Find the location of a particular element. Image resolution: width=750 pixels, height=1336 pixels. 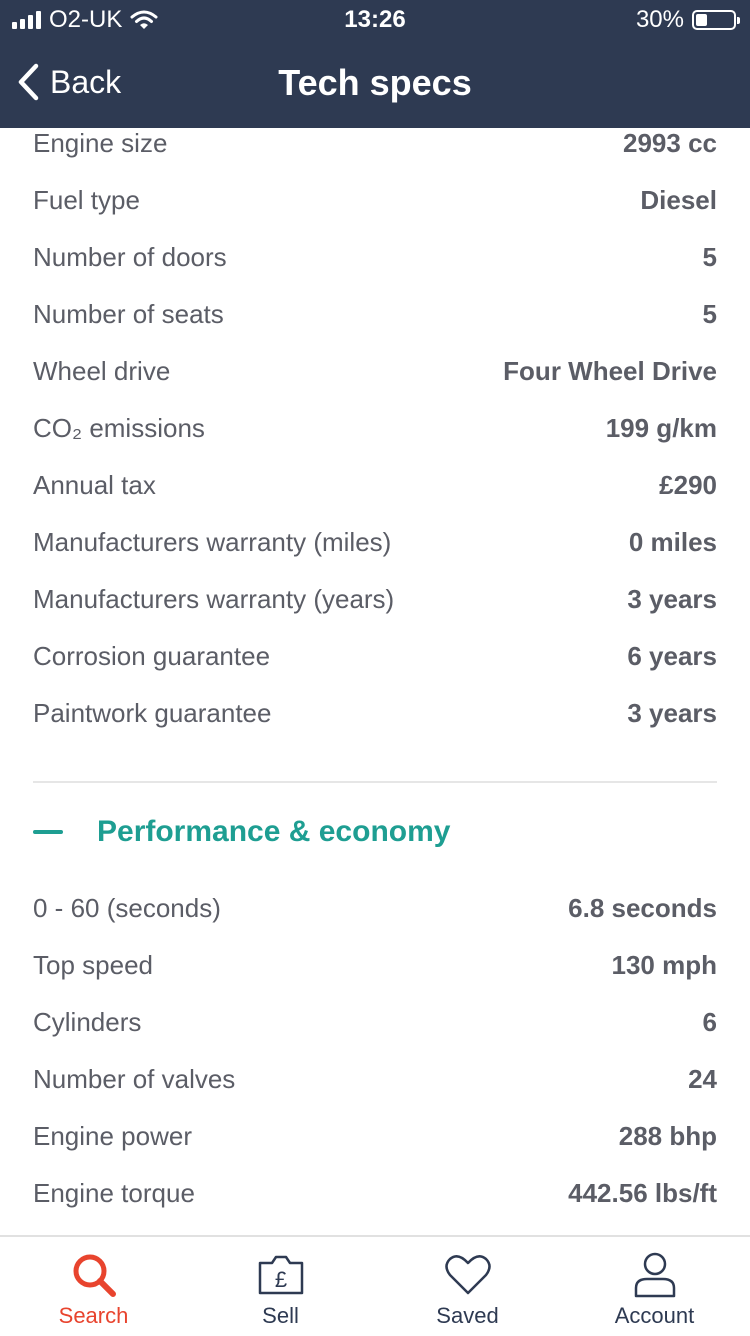

top-bar: O2-UK 13:26 30% Back Tech specs is located at coordinates (375, 64).